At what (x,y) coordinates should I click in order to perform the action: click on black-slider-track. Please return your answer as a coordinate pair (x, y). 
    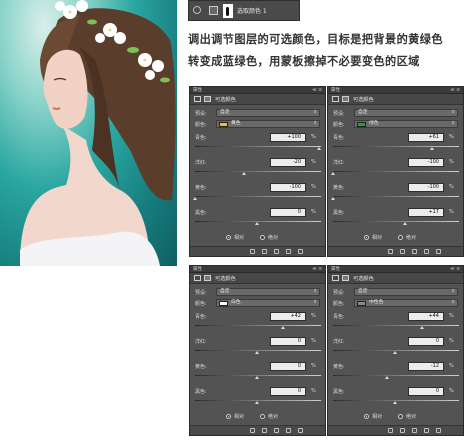
    Looking at the image, I should click on (396, 221).